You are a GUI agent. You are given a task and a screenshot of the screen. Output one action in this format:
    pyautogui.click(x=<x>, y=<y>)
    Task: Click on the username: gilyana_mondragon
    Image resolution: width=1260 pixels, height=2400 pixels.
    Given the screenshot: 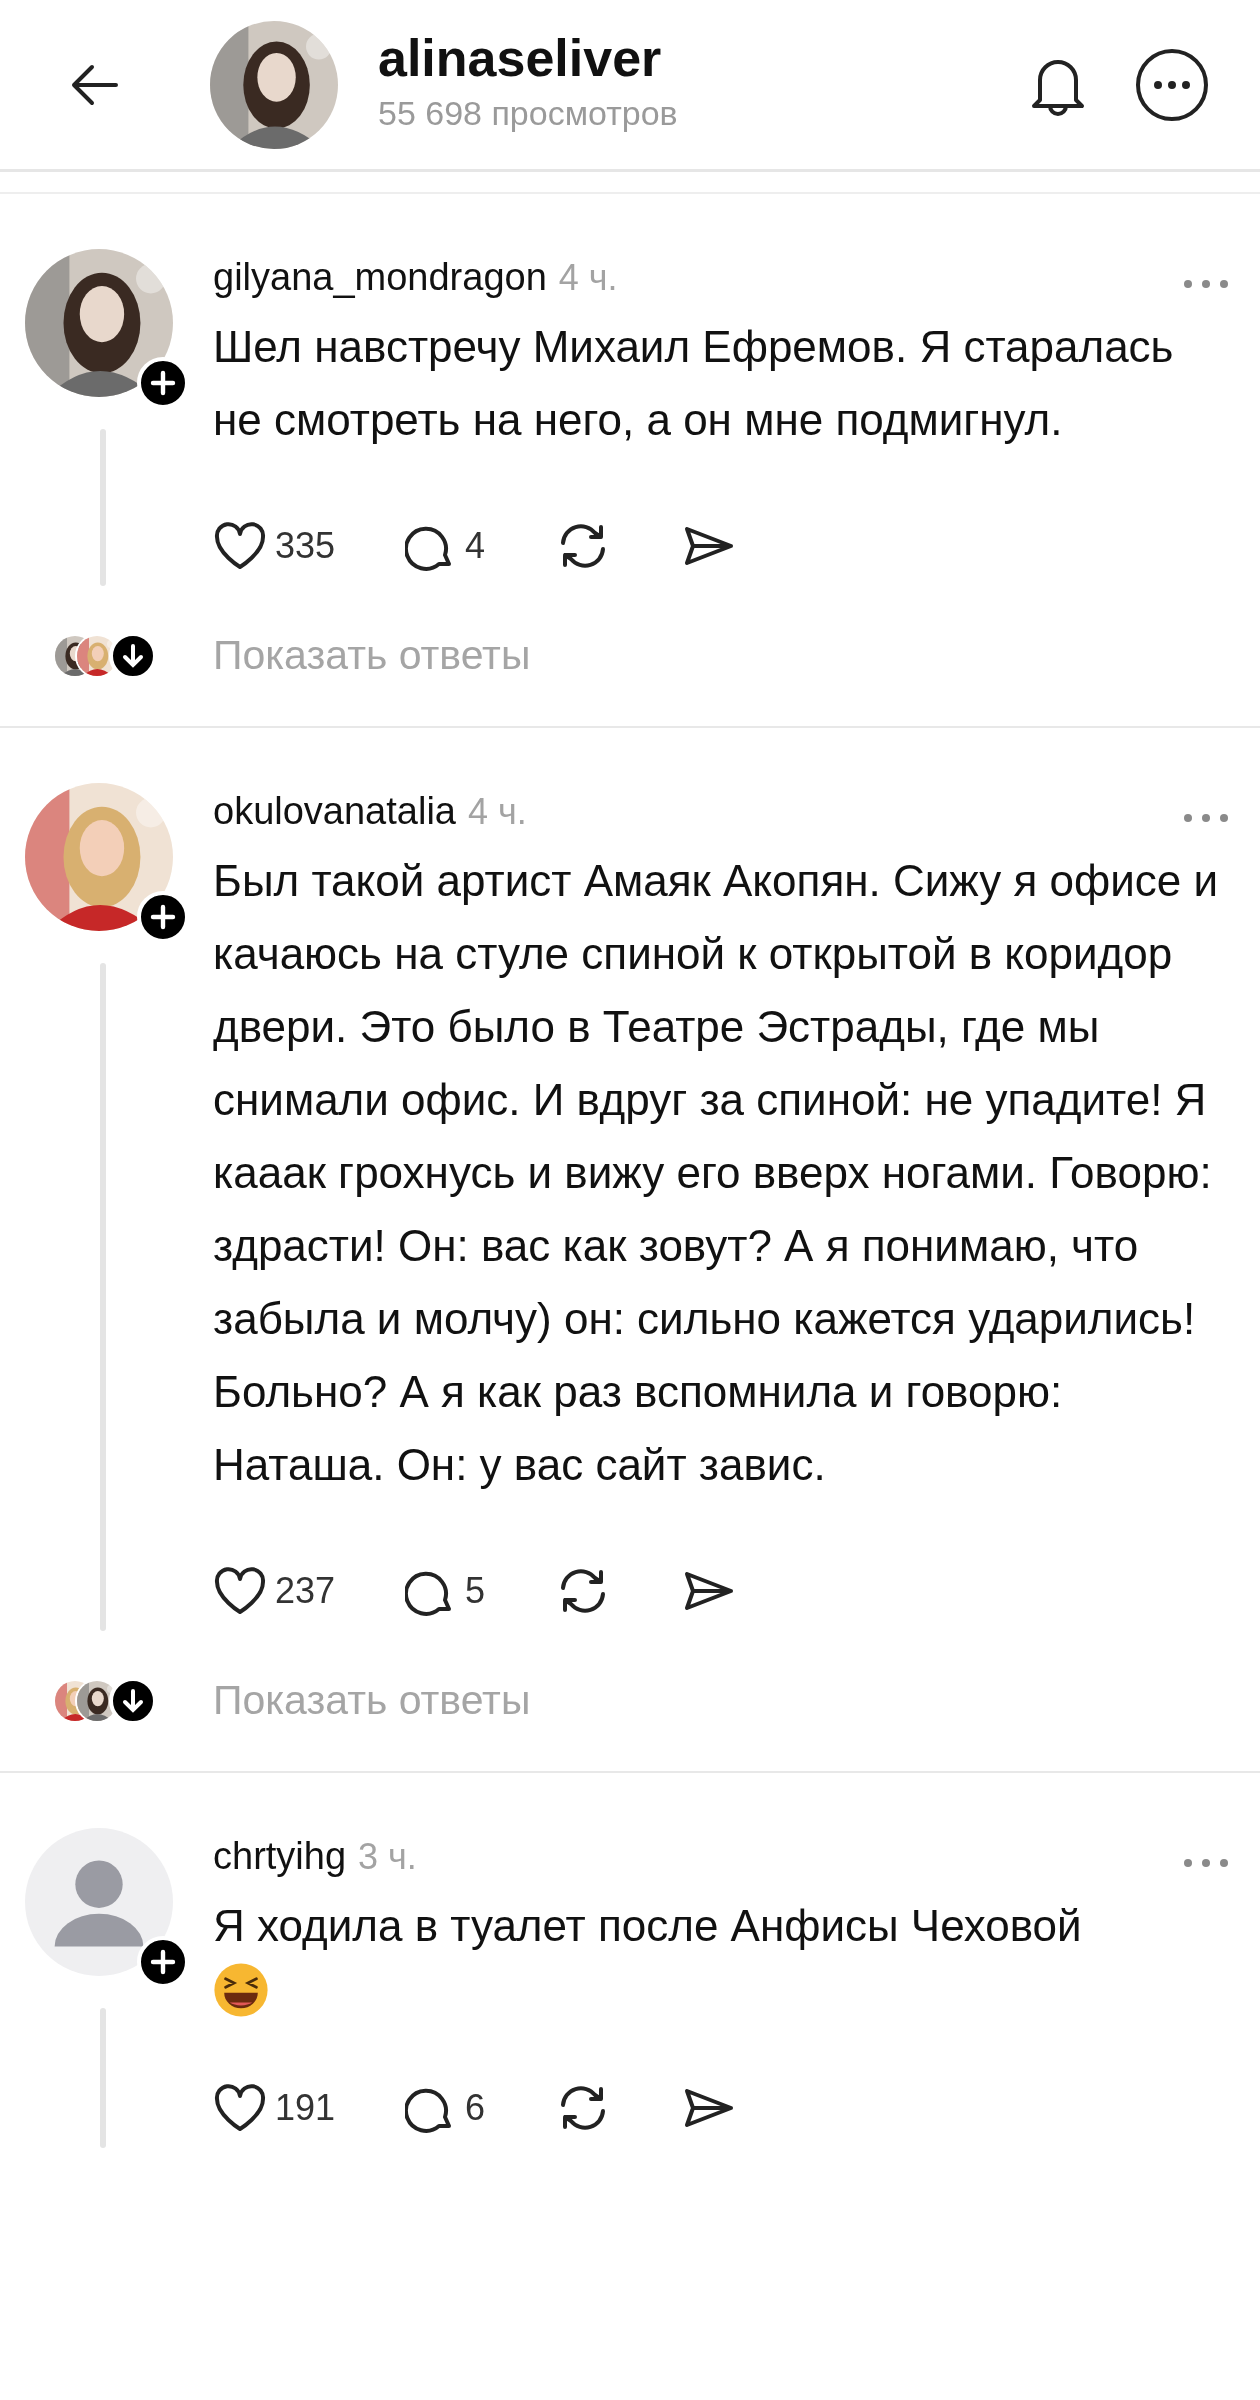 What is the action you would take?
    pyautogui.click(x=380, y=277)
    